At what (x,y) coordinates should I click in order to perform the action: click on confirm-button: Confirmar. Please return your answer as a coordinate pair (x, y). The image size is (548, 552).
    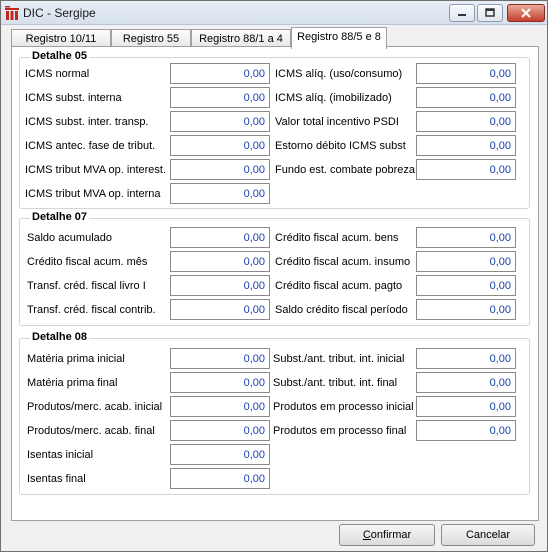
    Looking at the image, I should click on (387, 535).